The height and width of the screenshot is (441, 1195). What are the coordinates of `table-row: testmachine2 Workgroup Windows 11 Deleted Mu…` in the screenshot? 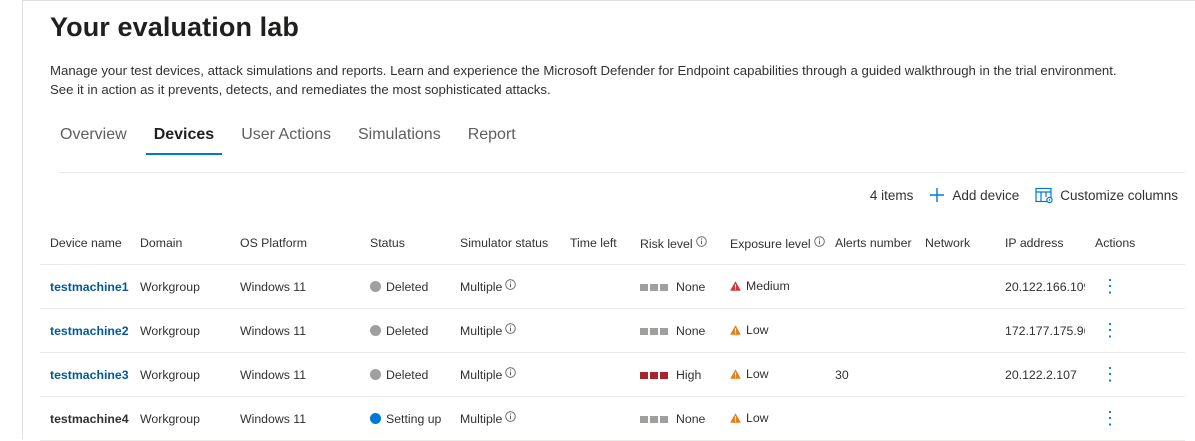 It's located at (612, 330).